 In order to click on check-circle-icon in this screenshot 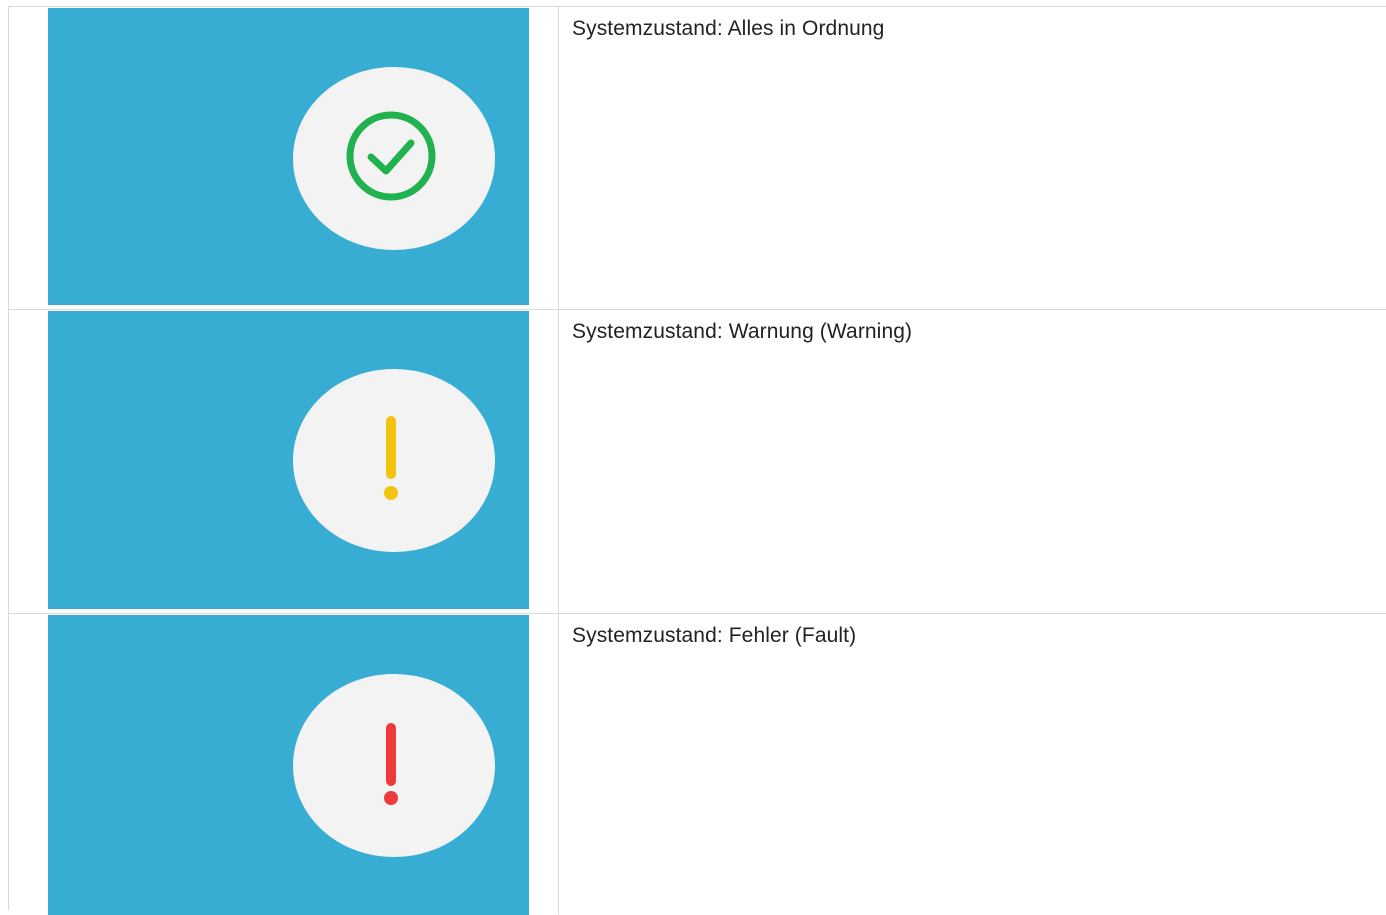, I will do `click(391, 156)`.